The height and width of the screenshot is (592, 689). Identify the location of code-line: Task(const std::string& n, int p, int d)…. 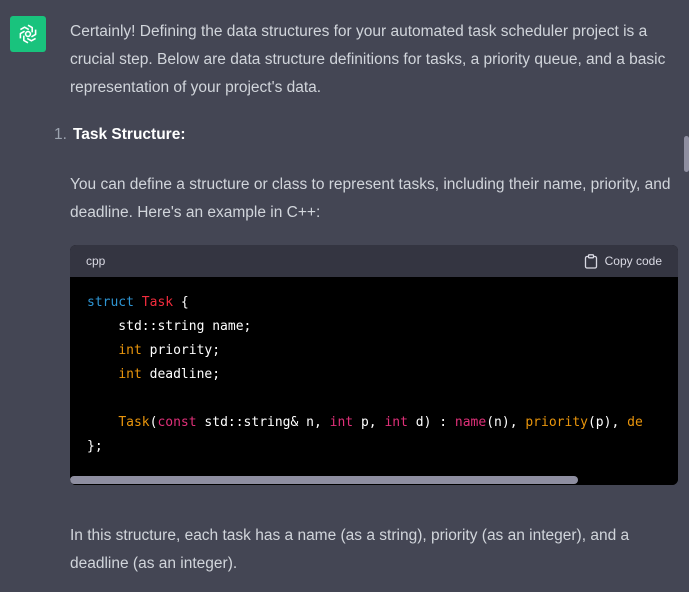
(380, 422).